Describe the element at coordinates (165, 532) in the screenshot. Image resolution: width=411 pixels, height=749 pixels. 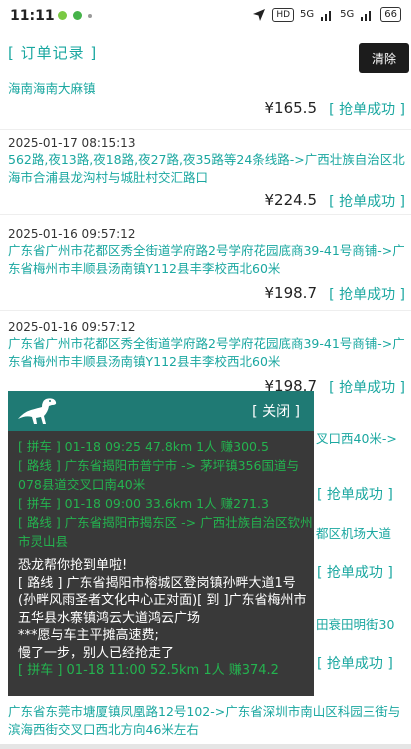
I see `log-line: [ 路线 ] 广东省揭阳市揭东区 -> 广西壮族自治区钦州市灵山县` at that location.